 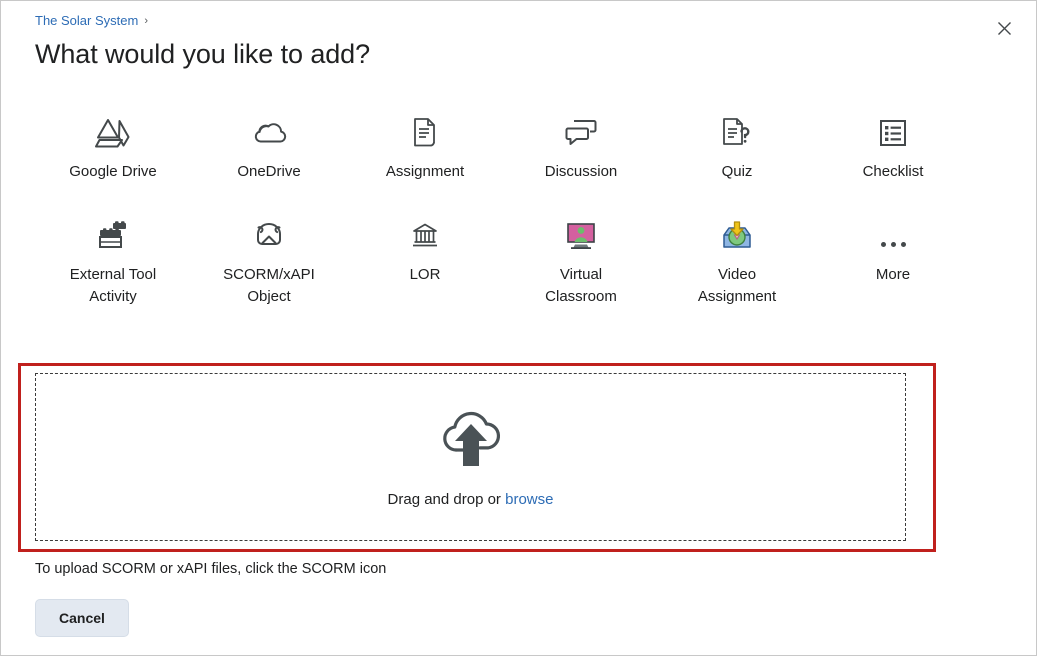 What do you see at coordinates (425, 171) in the screenshot?
I see `grid-item-label: Assignment` at bounding box center [425, 171].